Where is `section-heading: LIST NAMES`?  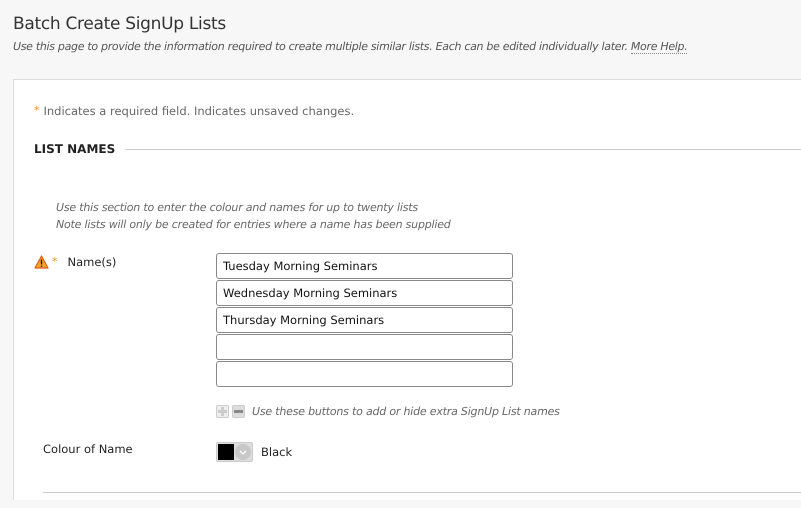
section-heading: LIST NAMES is located at coordinates (75, 149).